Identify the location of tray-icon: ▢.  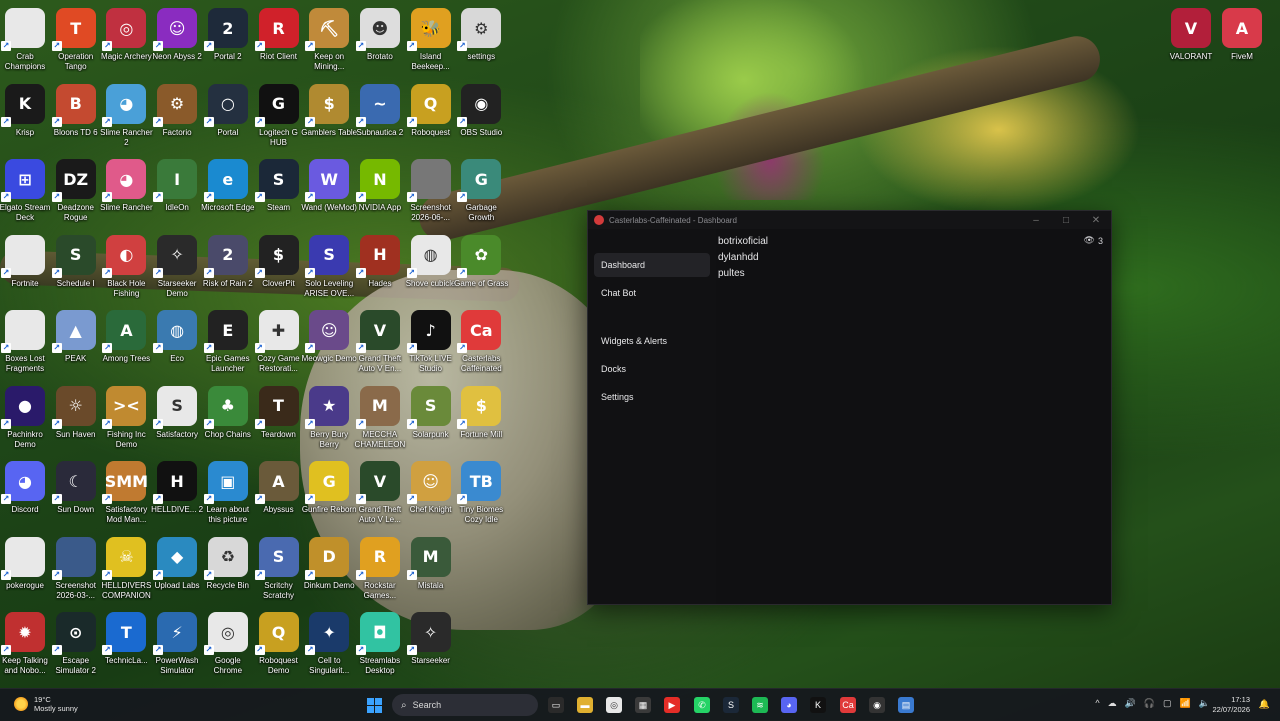
(1167, 703).